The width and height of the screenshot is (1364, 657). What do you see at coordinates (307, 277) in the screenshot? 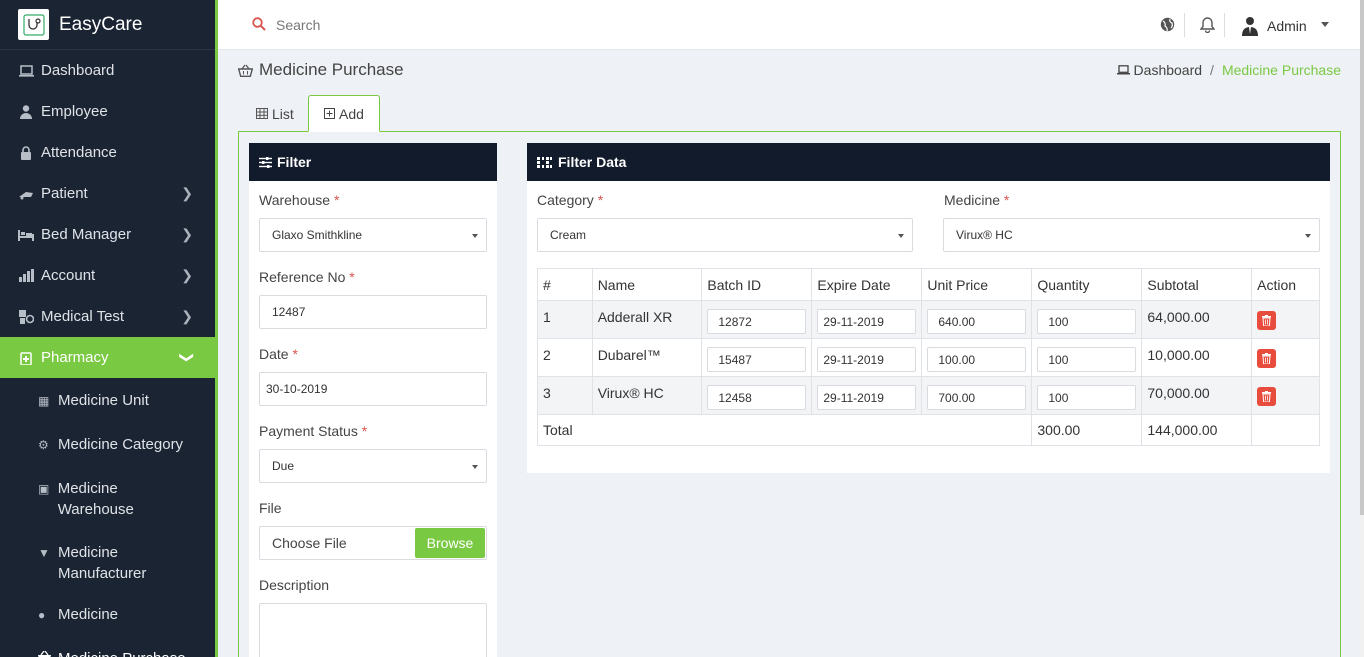
I see `reference-label: Reference No *` at bounding box center [307, 277].